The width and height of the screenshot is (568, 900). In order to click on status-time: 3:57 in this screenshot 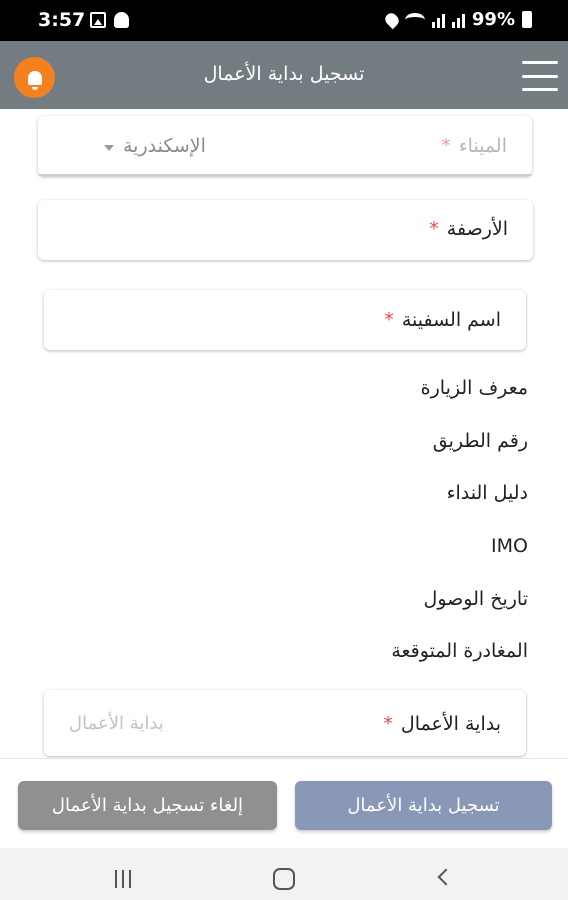, I will do `click(62, 20)`.